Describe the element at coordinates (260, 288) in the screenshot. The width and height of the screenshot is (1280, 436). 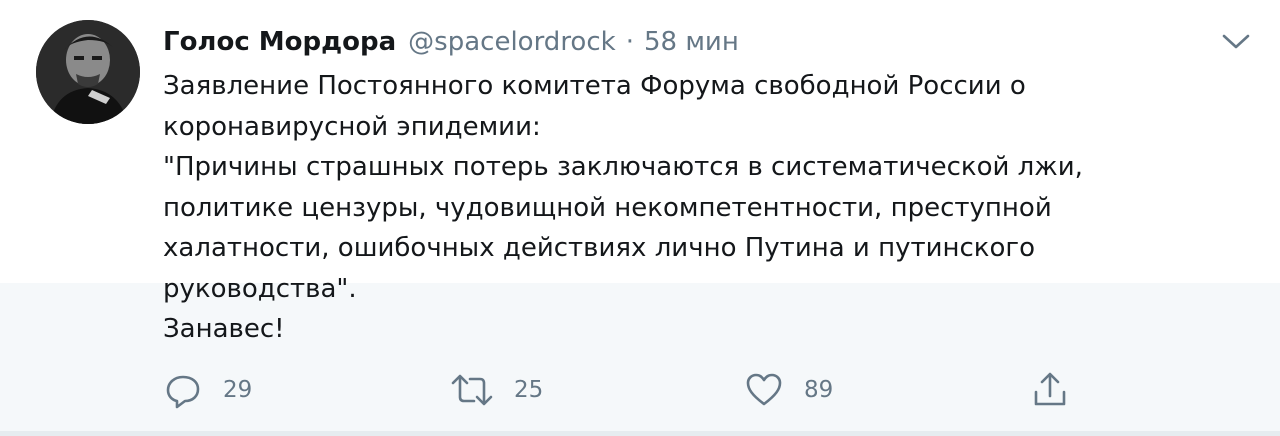
I see `tweet-text-line: руководства".` at that location.